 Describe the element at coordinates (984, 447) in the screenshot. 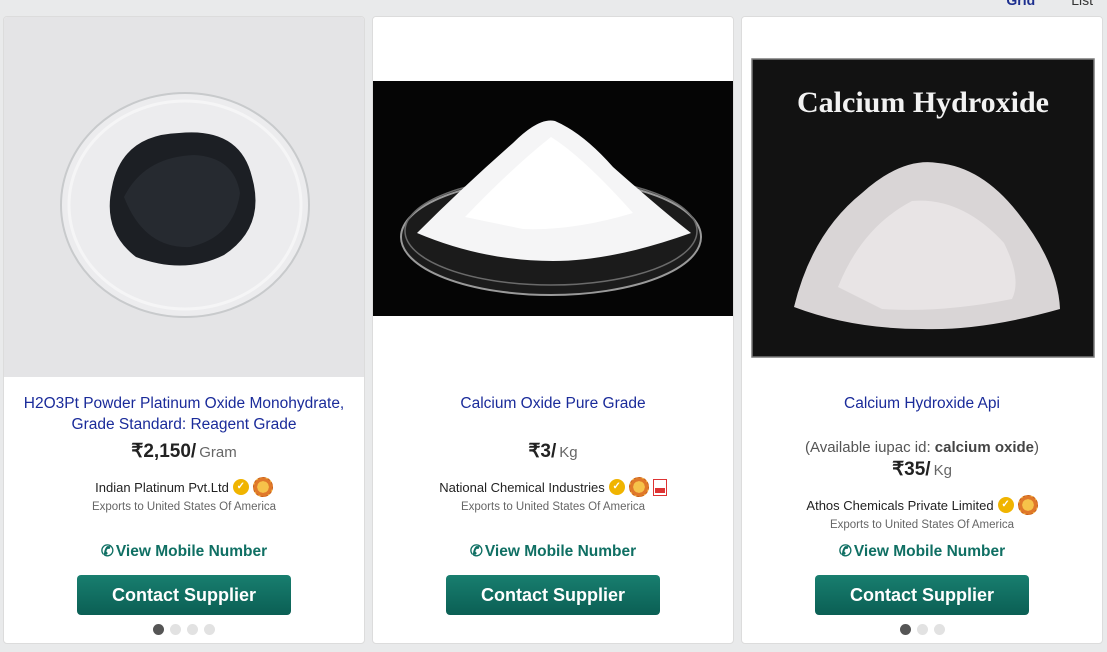

I see `iupac-value: calcium oxide` at that location.